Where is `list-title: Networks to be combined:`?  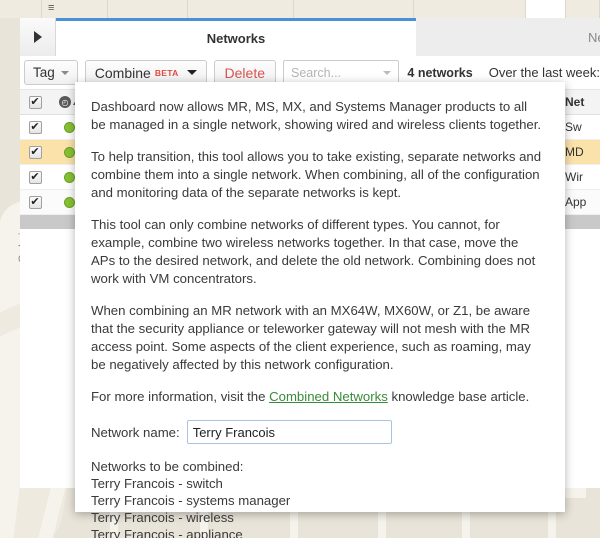 list-title: Networks to be combined: is located at coordinates (167, 466).